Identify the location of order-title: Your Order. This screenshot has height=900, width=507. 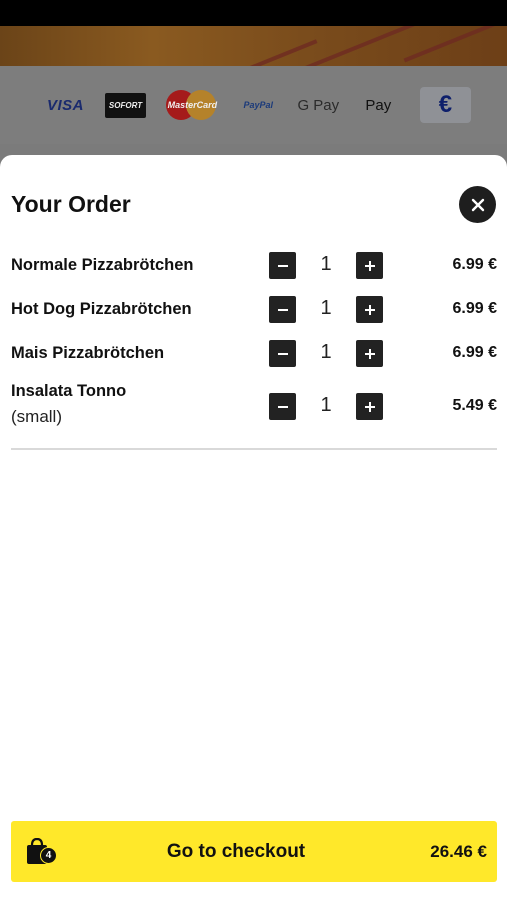
(71, 204).